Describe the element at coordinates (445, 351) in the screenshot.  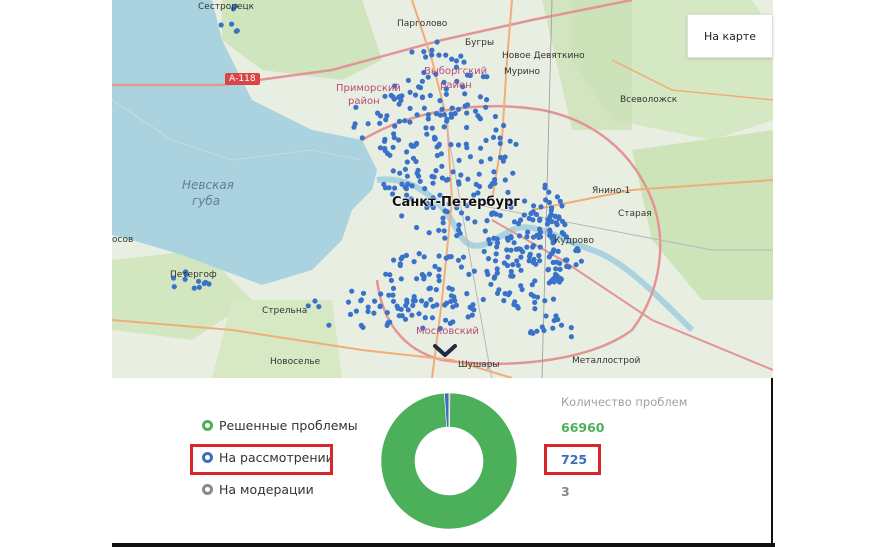
I see `chevron-down-icon` at that location.